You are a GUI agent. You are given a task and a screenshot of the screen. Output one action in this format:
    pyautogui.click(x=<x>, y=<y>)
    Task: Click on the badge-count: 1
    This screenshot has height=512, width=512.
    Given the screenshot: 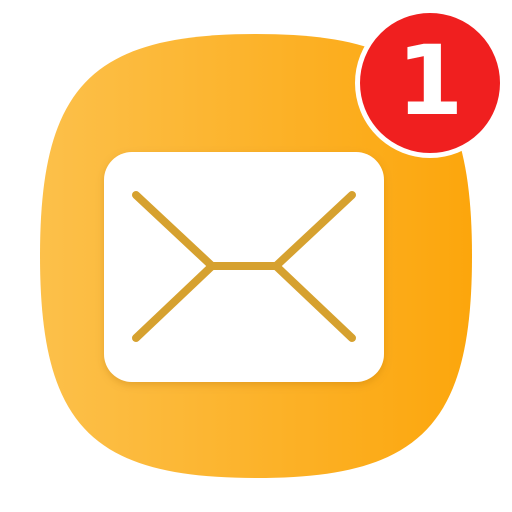 What is the action you would take?
    pyautogui.click(x=430, y=81)
    